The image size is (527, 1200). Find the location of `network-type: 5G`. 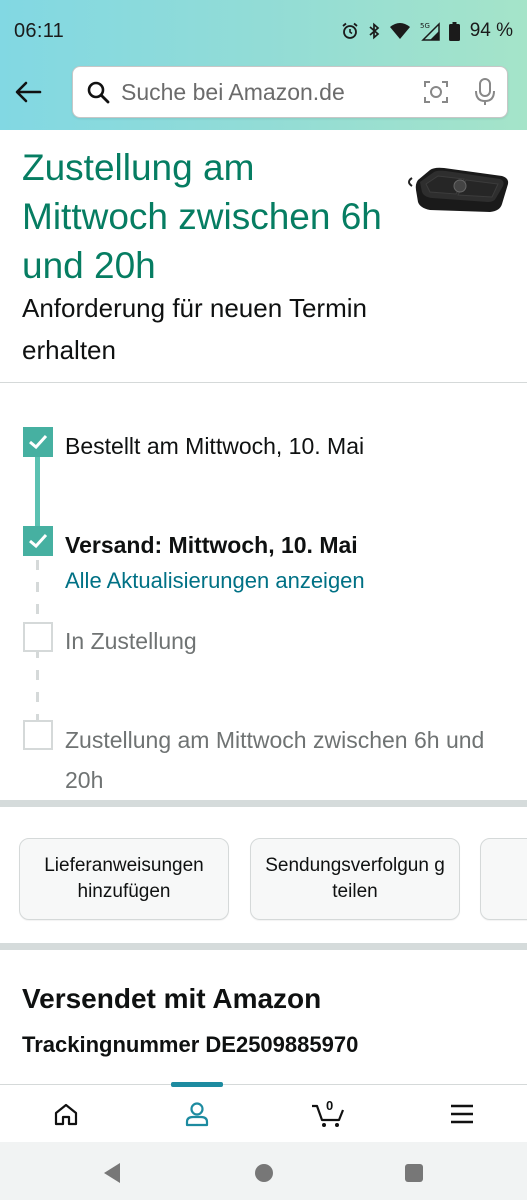

network-type: 5G is located at coordinates (425, 26).